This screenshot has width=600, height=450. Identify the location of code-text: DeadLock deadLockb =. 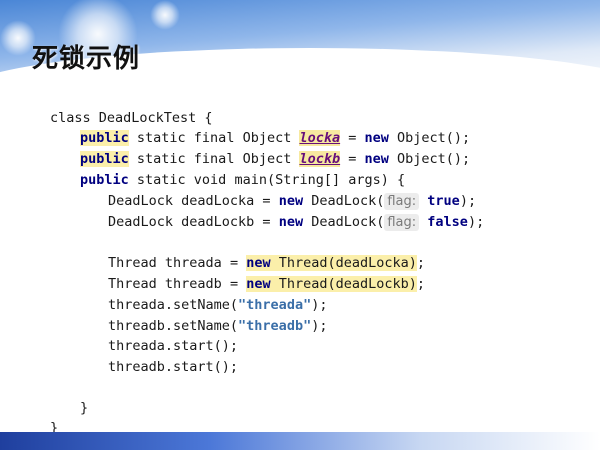
(193, 222).